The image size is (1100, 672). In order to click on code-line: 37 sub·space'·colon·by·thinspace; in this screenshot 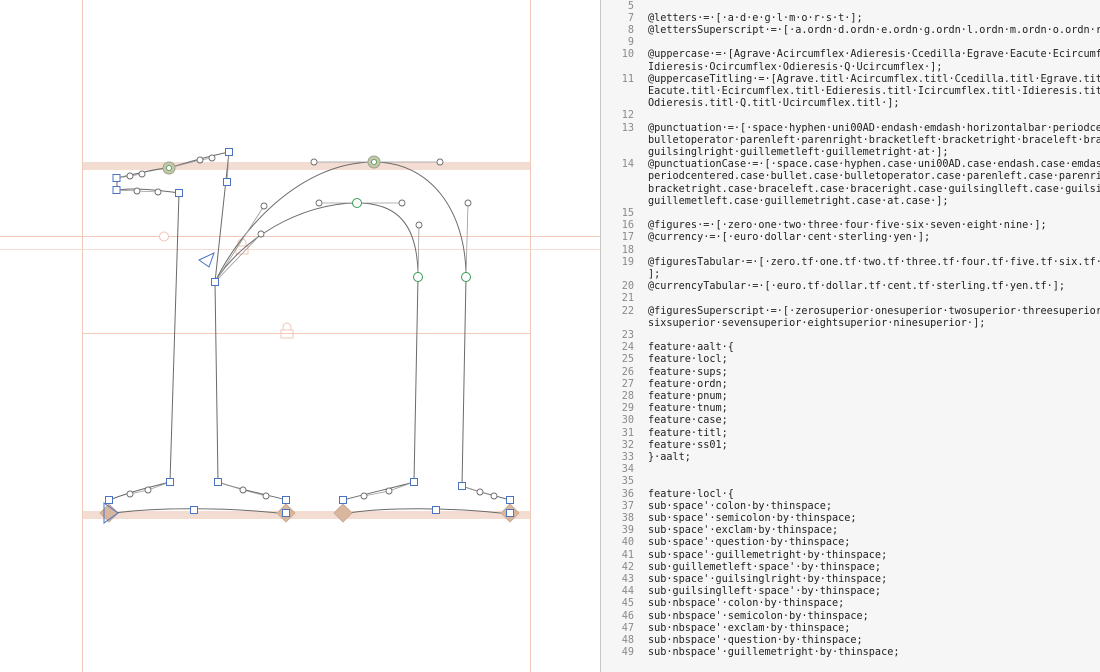, I will do `click(716, 507)`.